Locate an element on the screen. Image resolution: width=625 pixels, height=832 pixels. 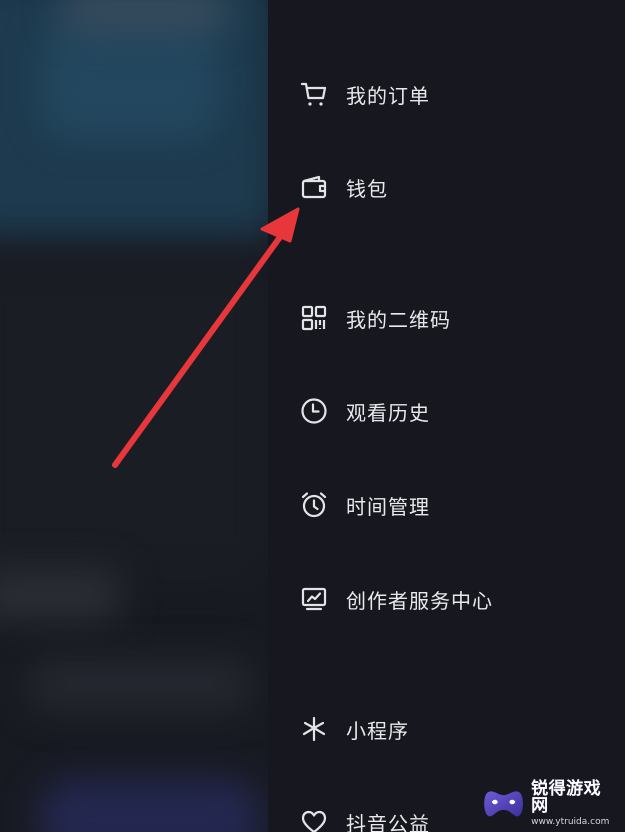
watermark-title: 锐得游戏网 is located at coordinates (566, 797).